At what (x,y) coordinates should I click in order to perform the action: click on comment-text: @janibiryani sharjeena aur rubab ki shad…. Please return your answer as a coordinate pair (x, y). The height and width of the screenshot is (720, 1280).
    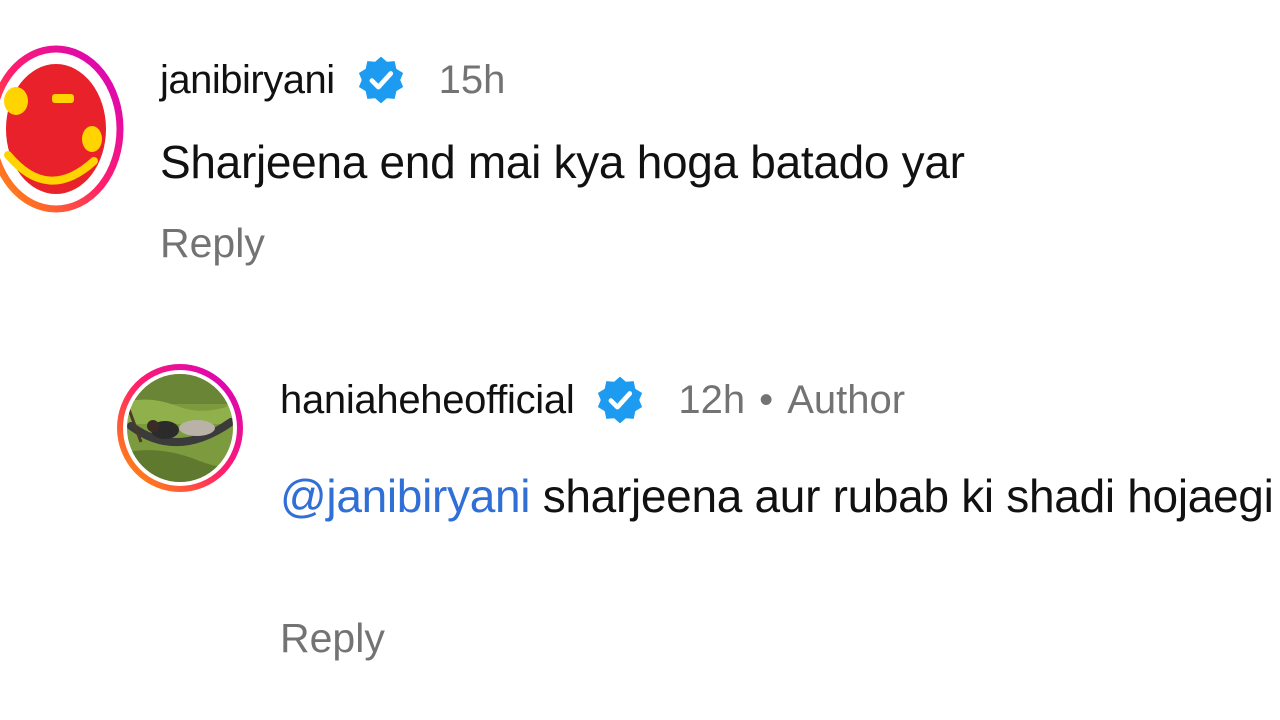
    Looking at the image, I should click on (780, 496).